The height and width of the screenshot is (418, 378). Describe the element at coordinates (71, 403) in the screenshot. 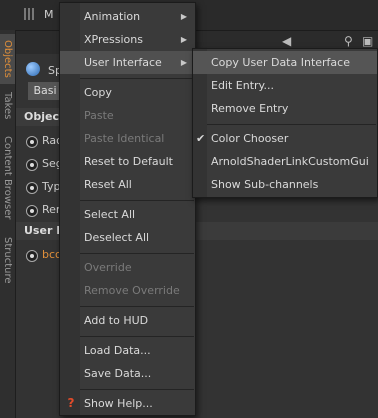

I see `help-icon: ?` at that location.